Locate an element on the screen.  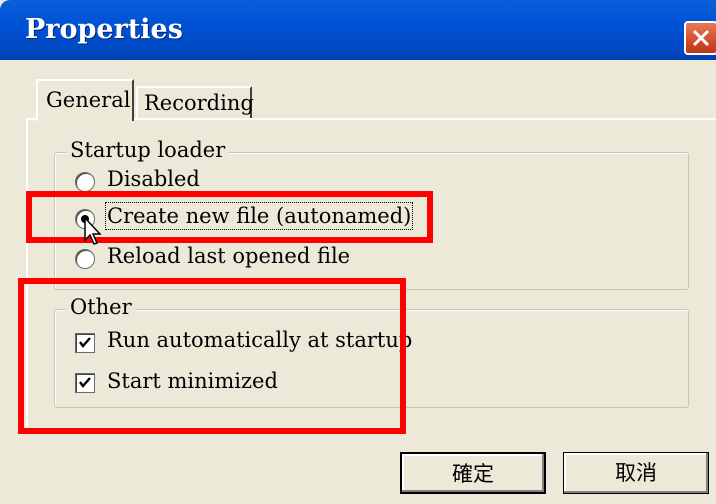
tab-recording: Recording is located at coordinates (195, 103).